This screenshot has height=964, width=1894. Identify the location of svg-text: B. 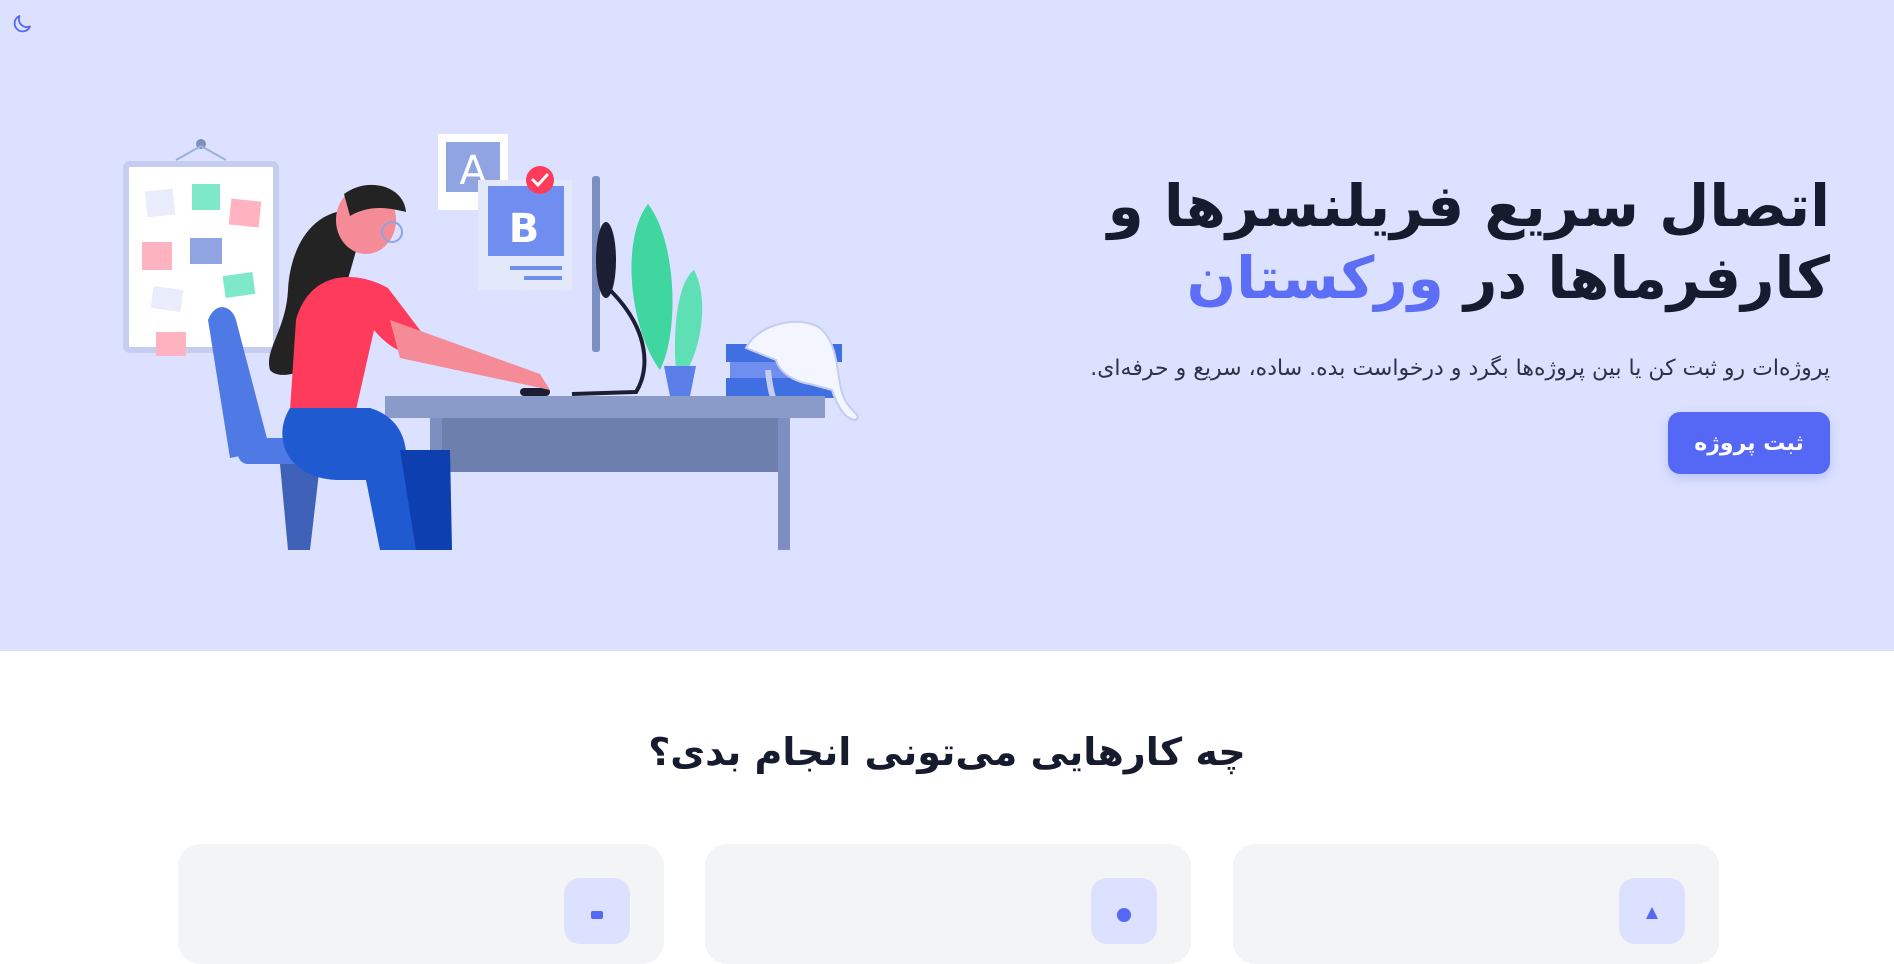
(524, 229).